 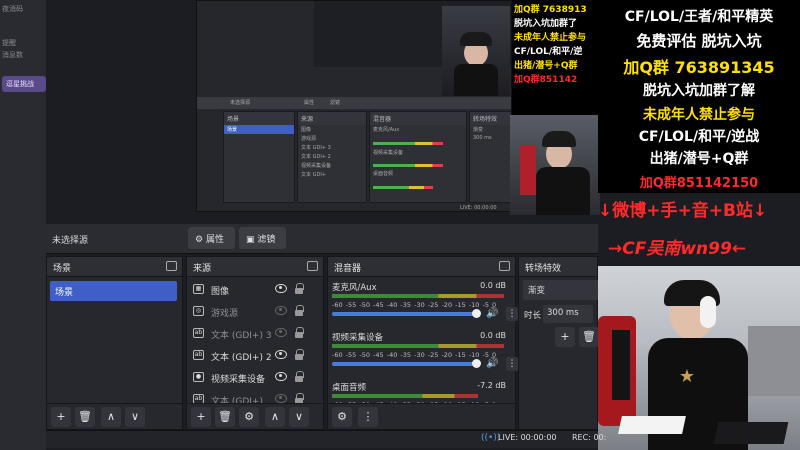 What do you see at coordinates (202, 269) in the screenshot?
I see `sources-title: 来源` at bounding box center [202, 269].